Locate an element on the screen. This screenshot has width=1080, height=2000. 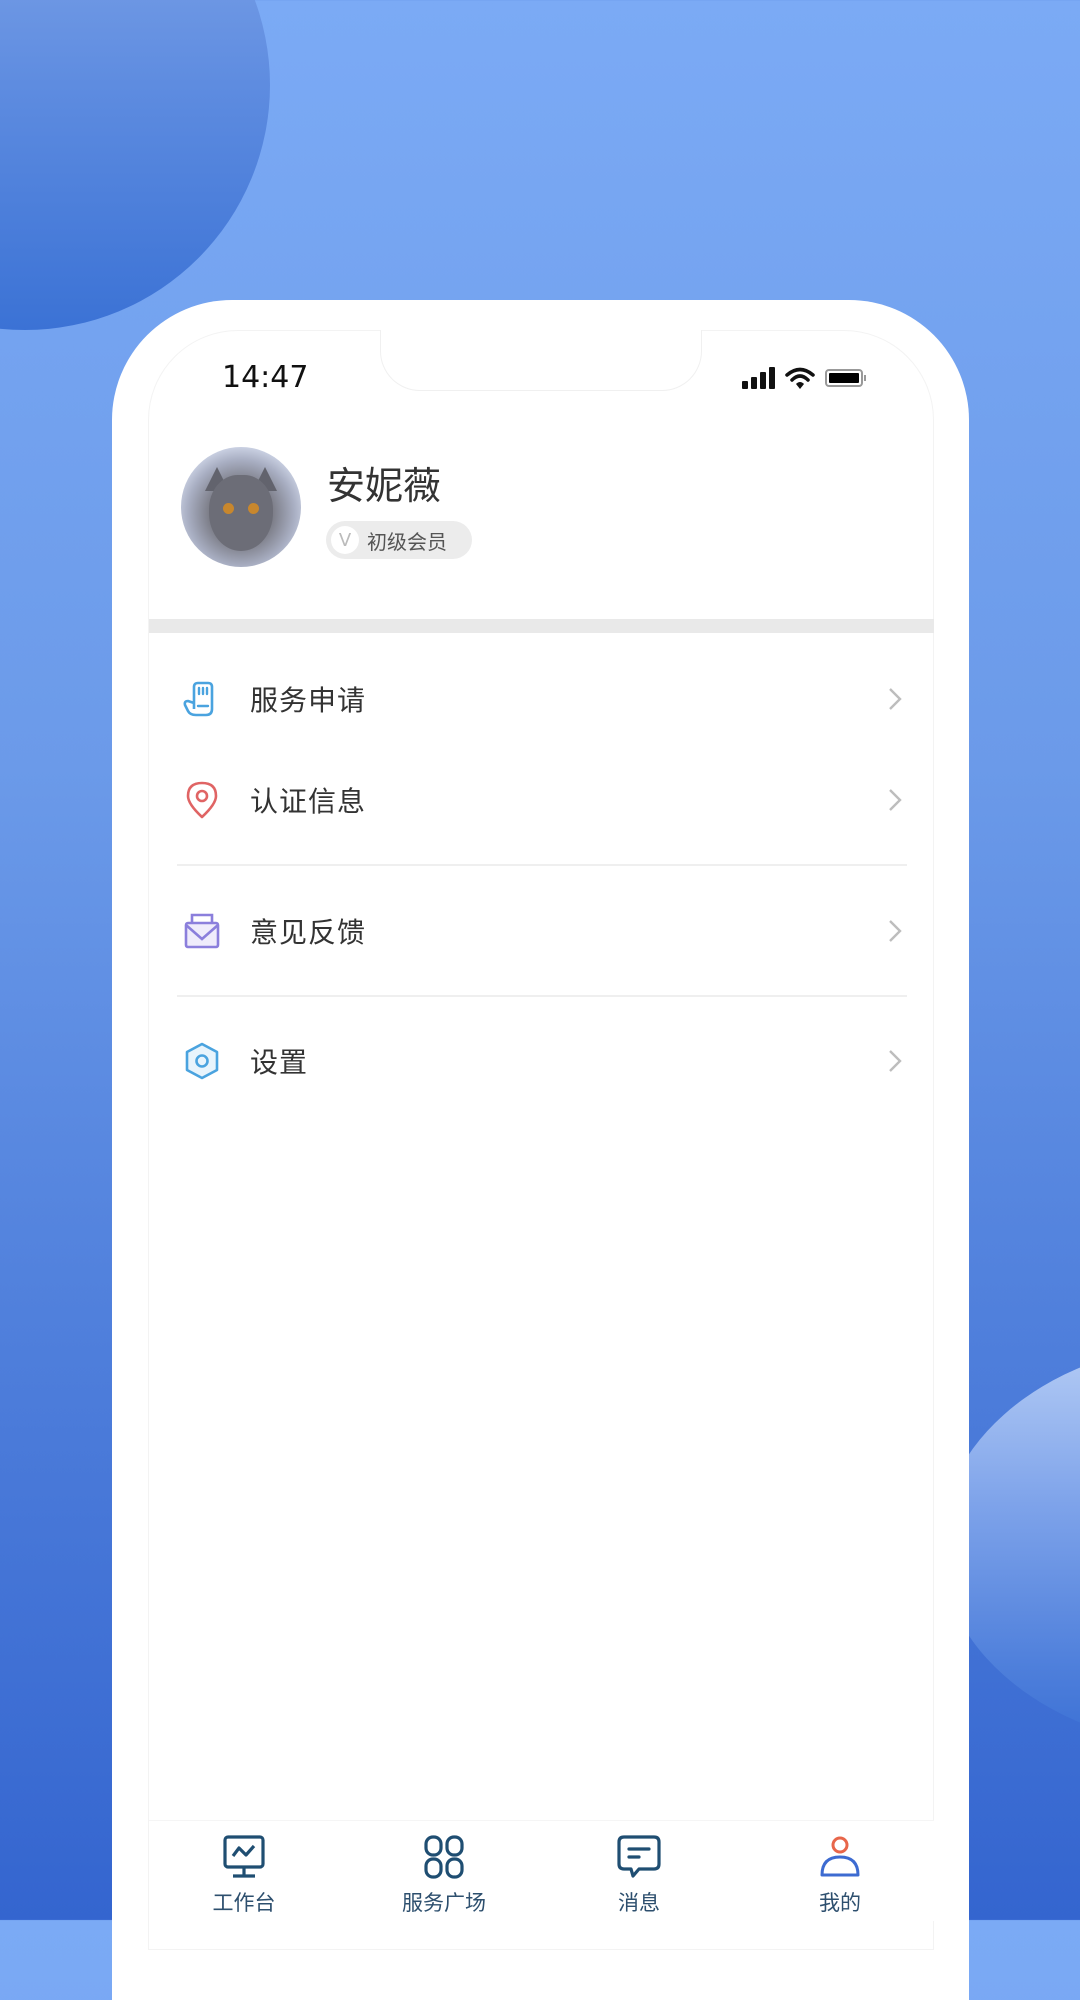
cat-face is located at coordinates (241, 513).